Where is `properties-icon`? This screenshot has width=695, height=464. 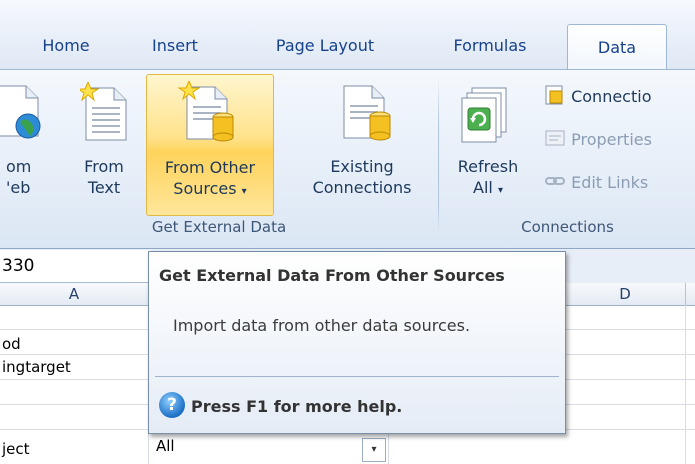
properties-icon is located at coordinates (555, 138).